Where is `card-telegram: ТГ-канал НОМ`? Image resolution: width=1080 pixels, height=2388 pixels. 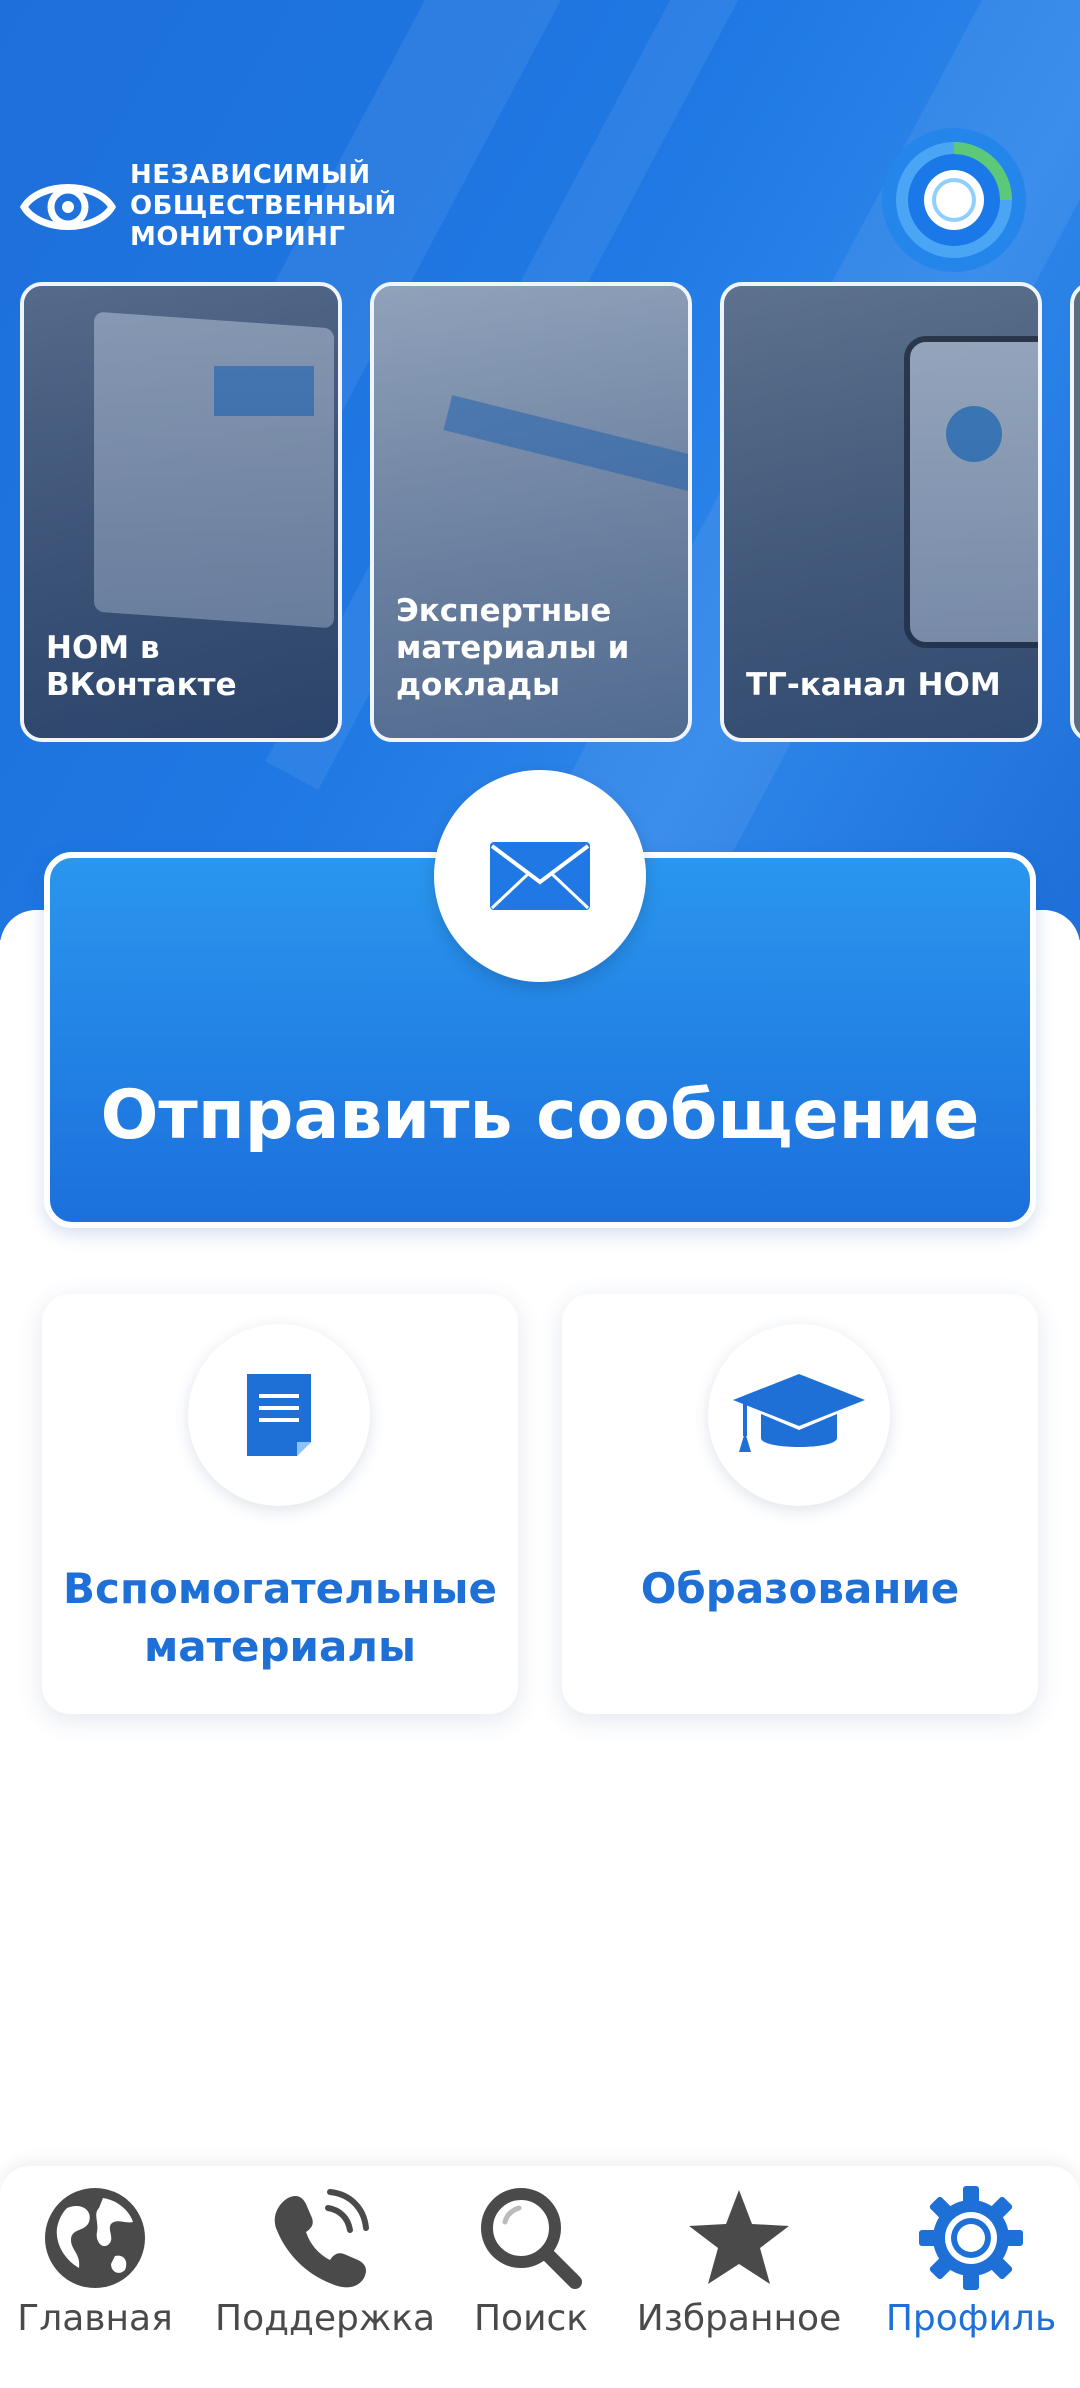
card-telegram: ТГ-канал НОМ is located at coordinates (881, 512).